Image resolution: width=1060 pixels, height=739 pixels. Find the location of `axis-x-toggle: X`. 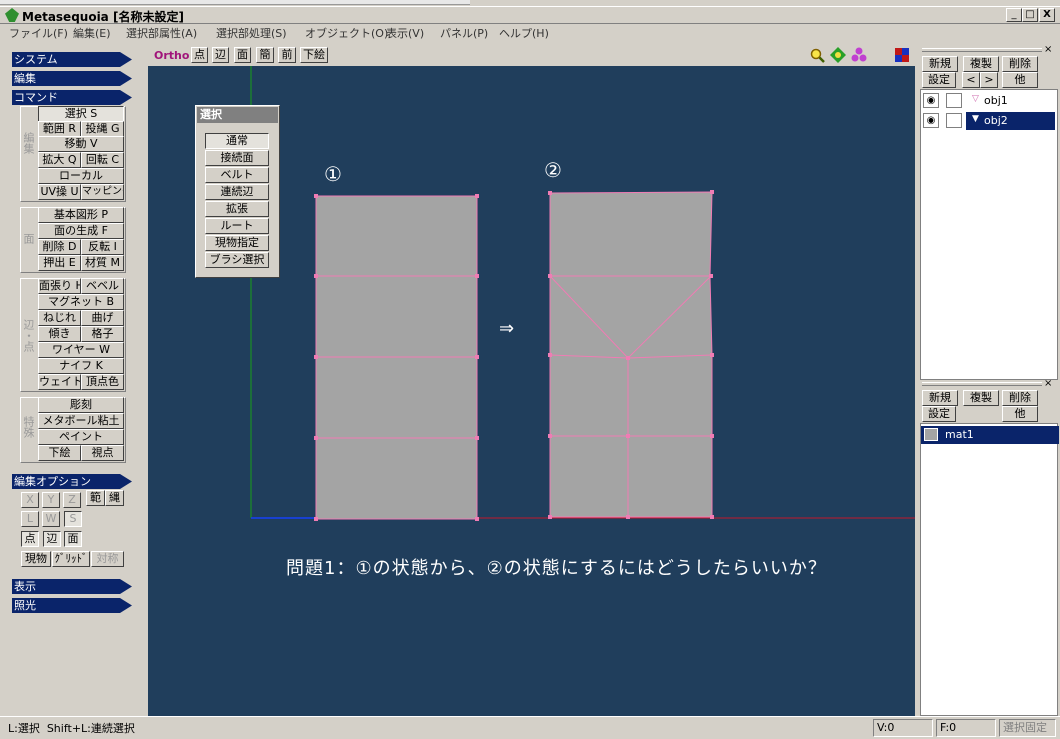

axis-x-toggle: X is located at coordinates (30, 500).